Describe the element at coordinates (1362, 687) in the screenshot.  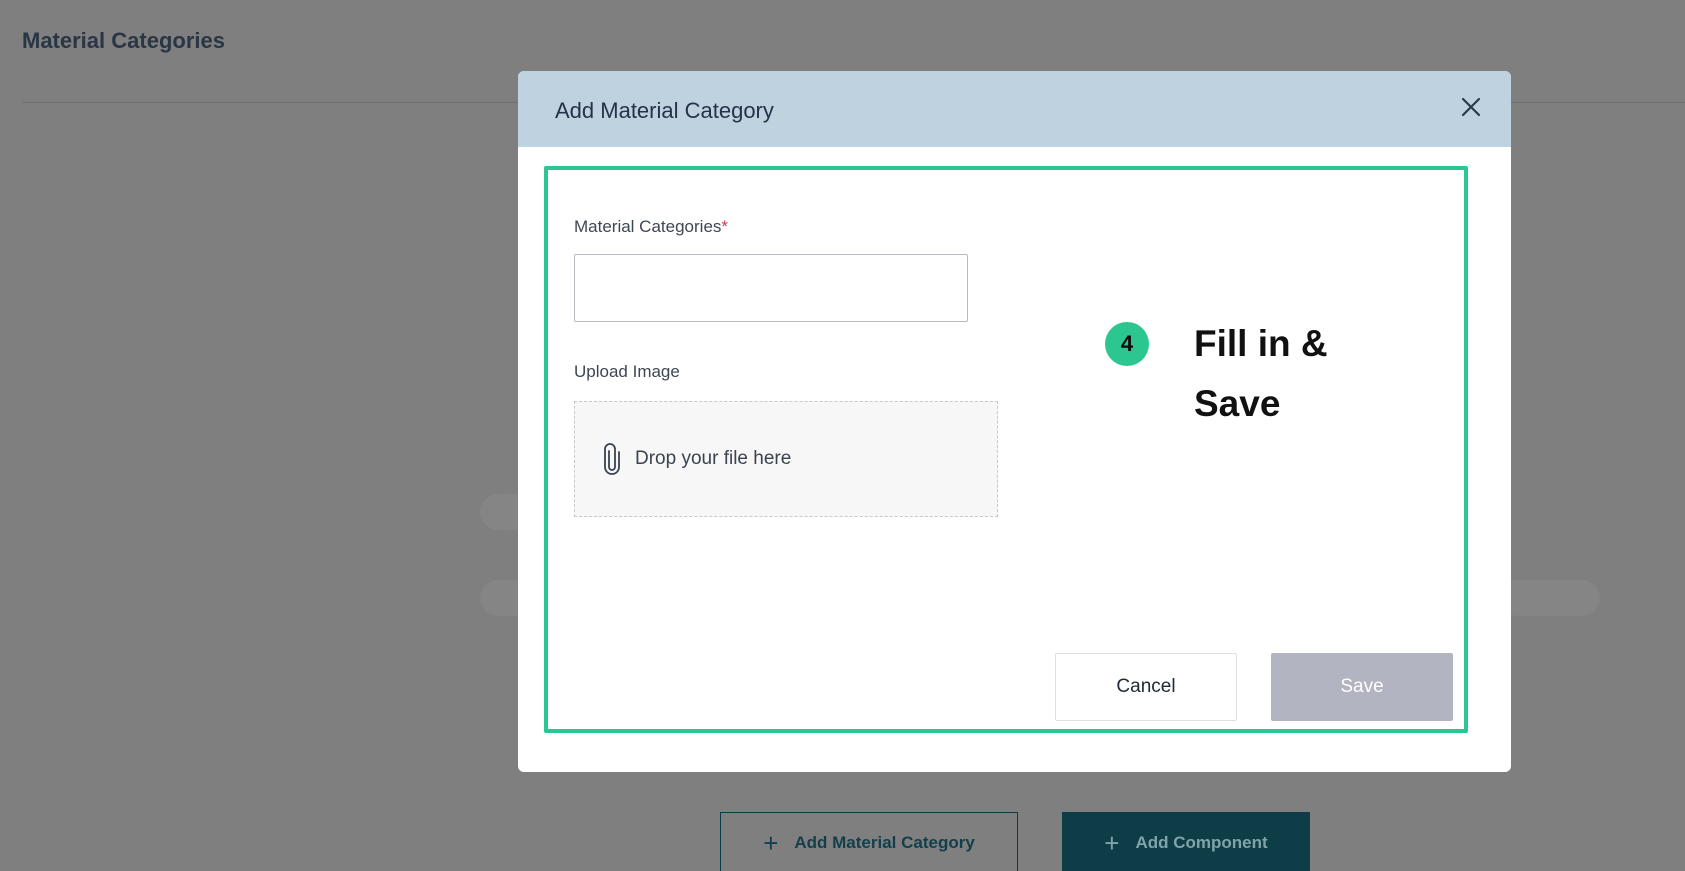
I see `save-button: Save` at that location.